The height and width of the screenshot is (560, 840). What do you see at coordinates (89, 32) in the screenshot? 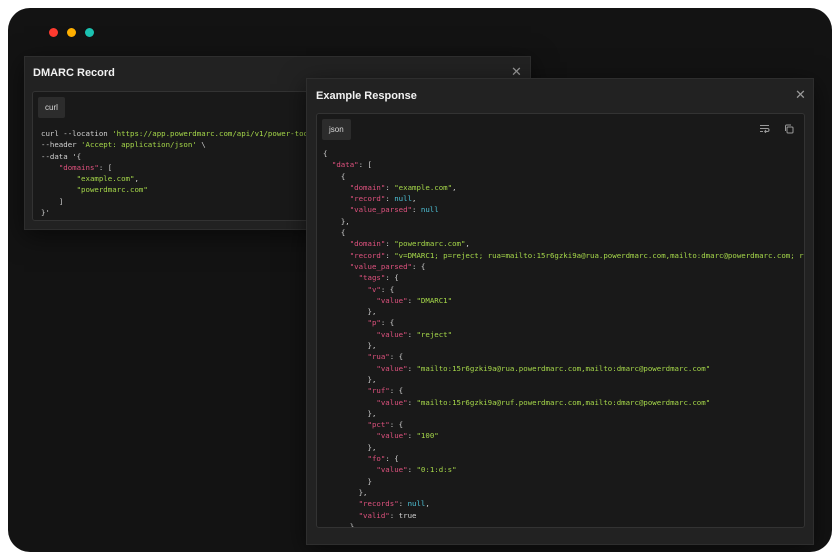
I see `window-maximize-dot` at bounding box center [89, 32].